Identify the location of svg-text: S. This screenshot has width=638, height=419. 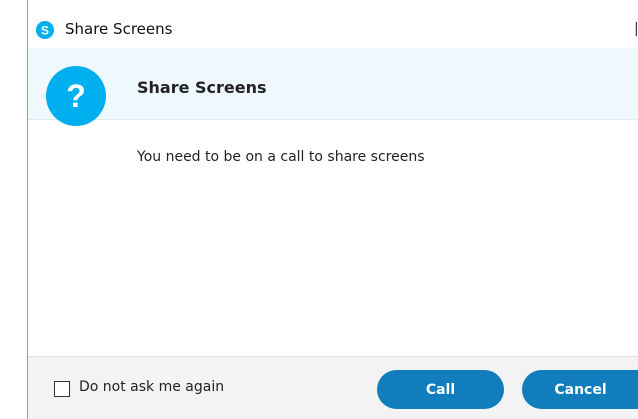
(45, 31).